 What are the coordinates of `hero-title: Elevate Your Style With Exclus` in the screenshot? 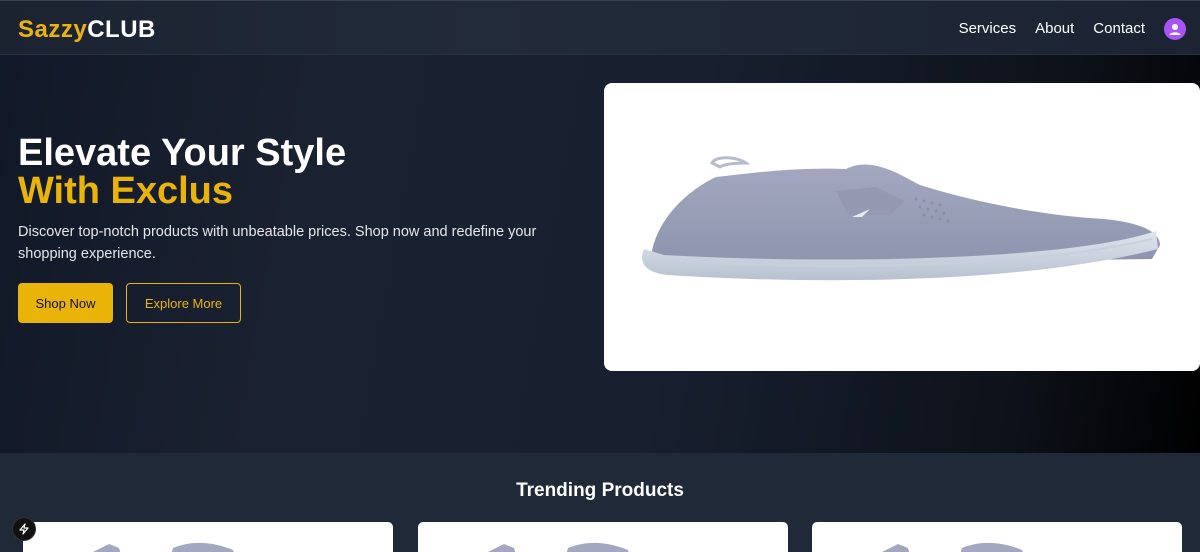 It's located at (182, 172).